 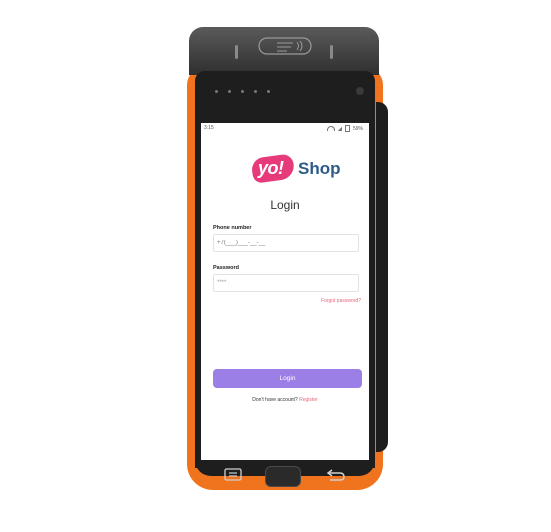 I want to click on receipt-printer, so click(x=284, y=51).